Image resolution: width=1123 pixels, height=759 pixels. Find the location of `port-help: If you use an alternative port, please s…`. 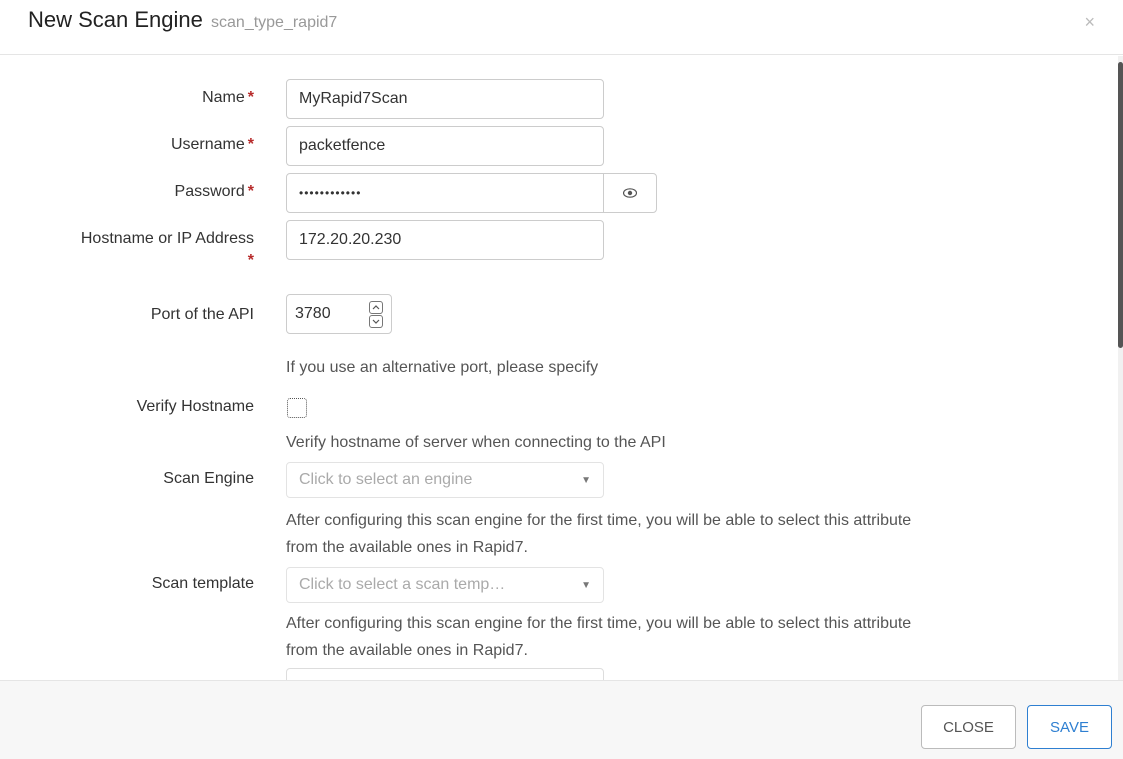

port-help: If you use an alternative port, please s… is located at coordinates (442, 367).